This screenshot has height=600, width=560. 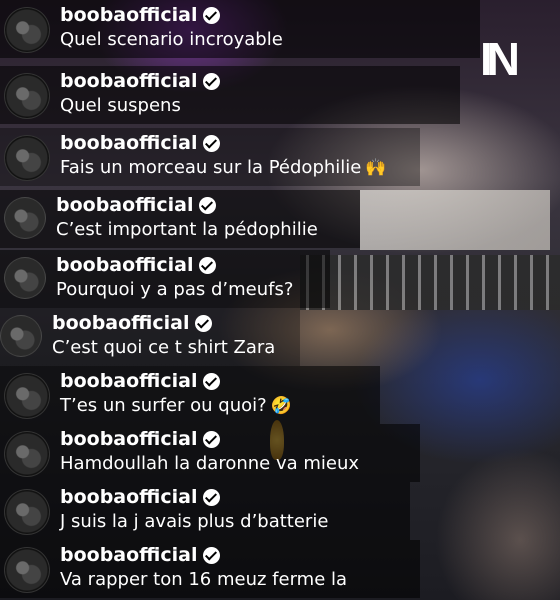 I want to click on comment-message: C’est quoi ce t shirt Zara, so click(x=164, y=347).